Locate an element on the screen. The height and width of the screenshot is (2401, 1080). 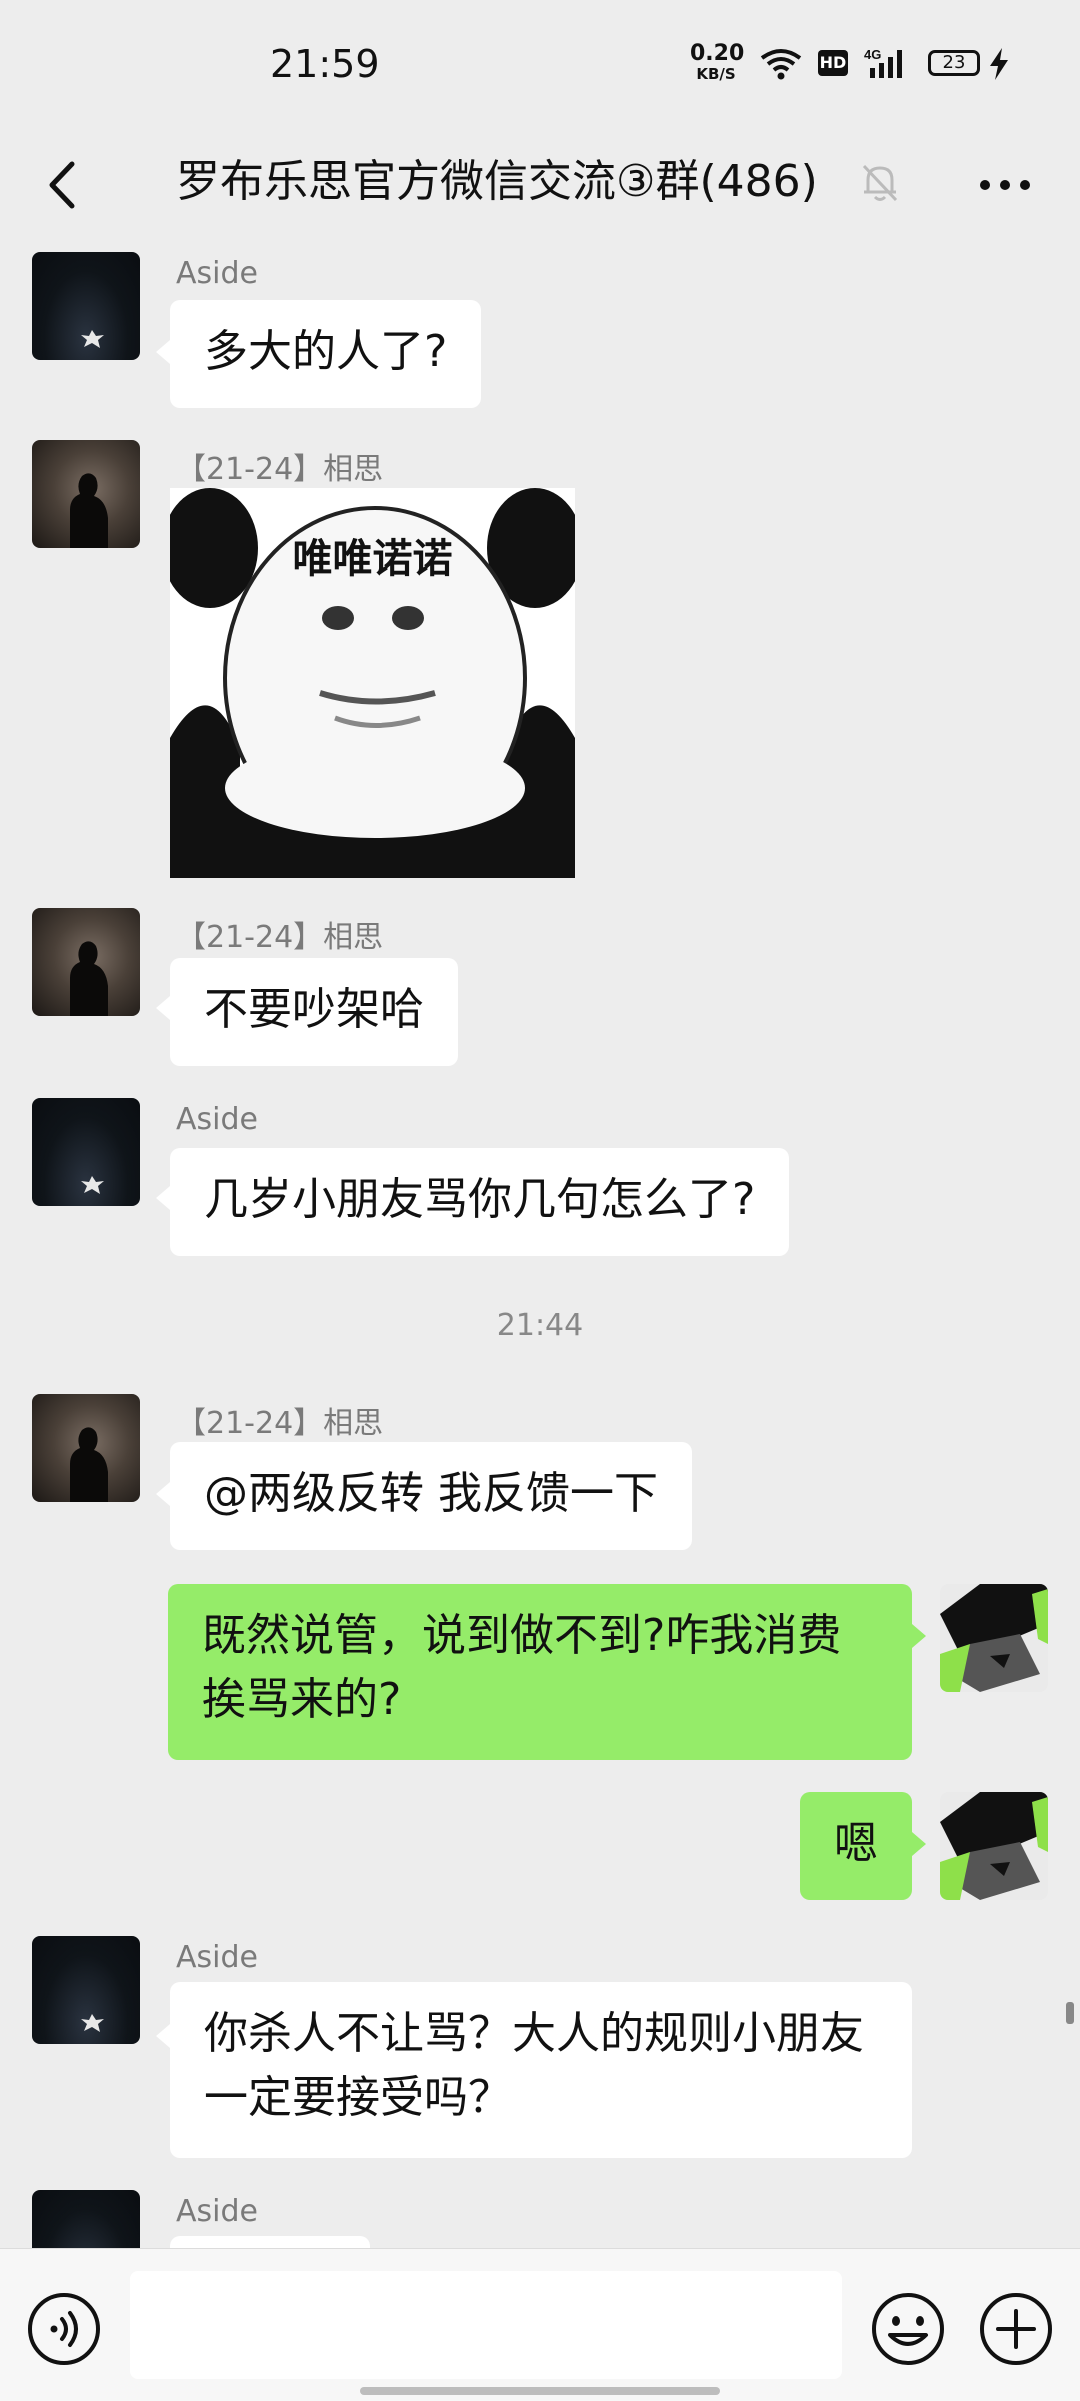
message-bubble: 多大的人了? is located at coordinates (326, 354).